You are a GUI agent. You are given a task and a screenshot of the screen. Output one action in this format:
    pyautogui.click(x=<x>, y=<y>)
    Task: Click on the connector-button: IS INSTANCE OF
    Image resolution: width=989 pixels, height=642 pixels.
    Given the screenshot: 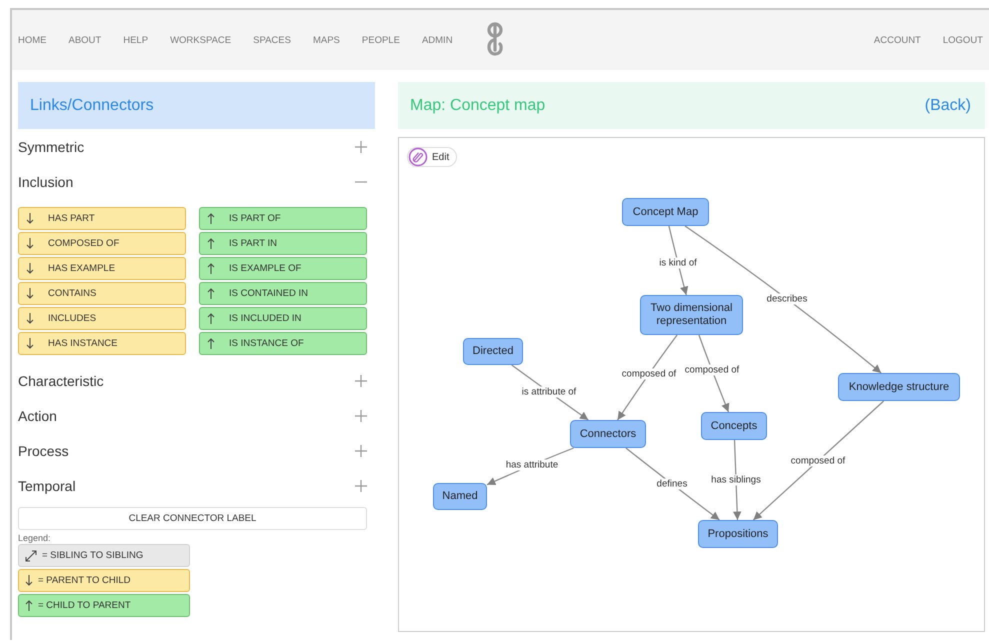 What is the action you would take?
    pyautogui.click(x=283, y=343)
    